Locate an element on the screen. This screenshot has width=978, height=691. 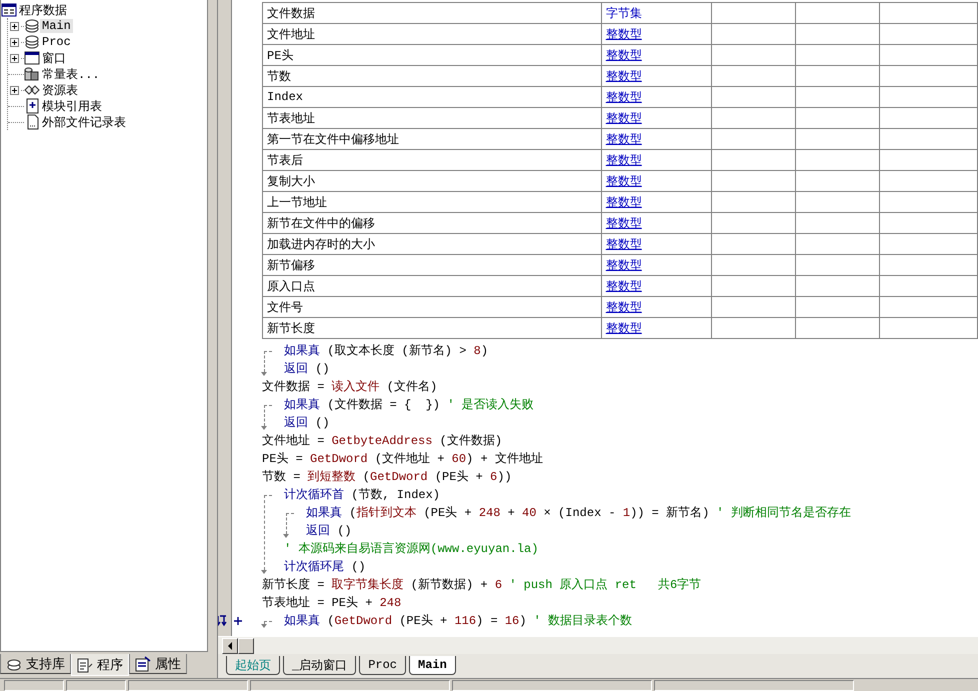
code-line: 如果真 (文件数据 = { }) ' 是否读入失败 is located at coordinates (409, 405).